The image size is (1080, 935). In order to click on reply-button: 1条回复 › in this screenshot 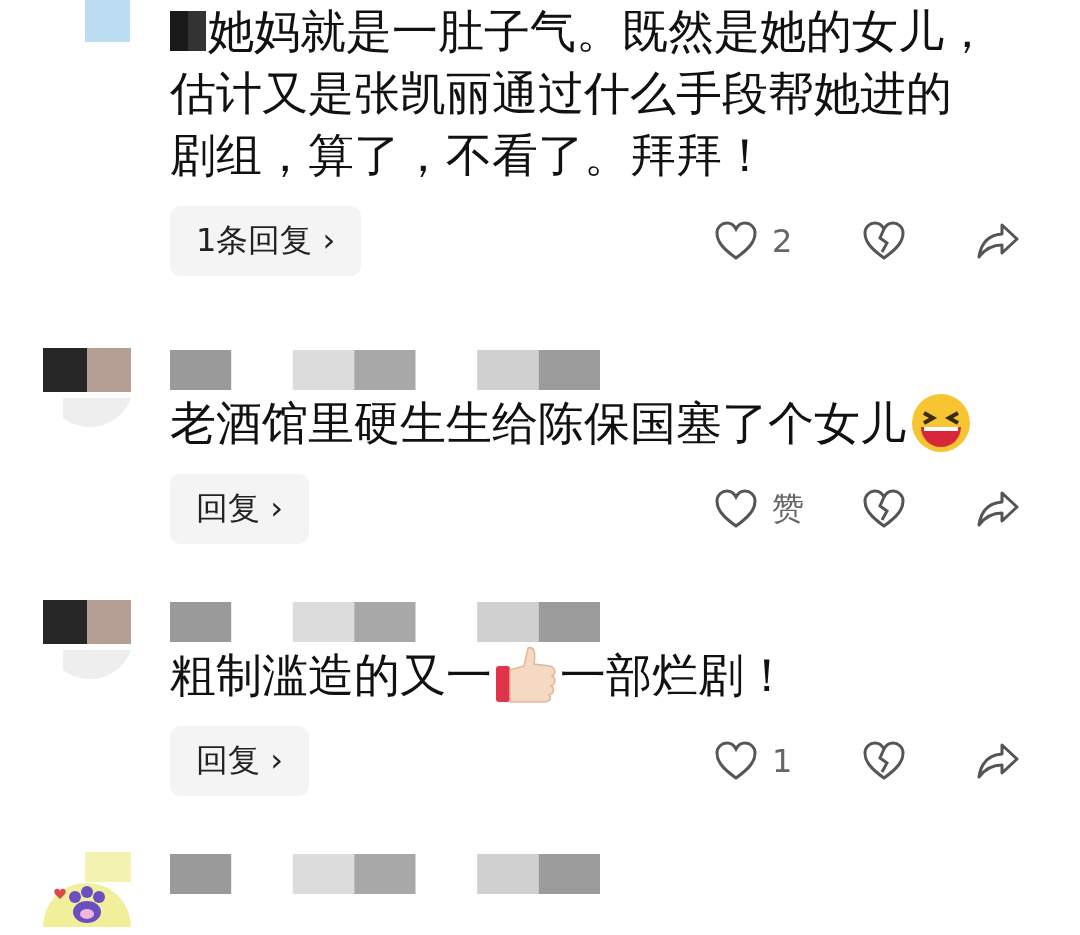, I will do `click(266, 241)`.